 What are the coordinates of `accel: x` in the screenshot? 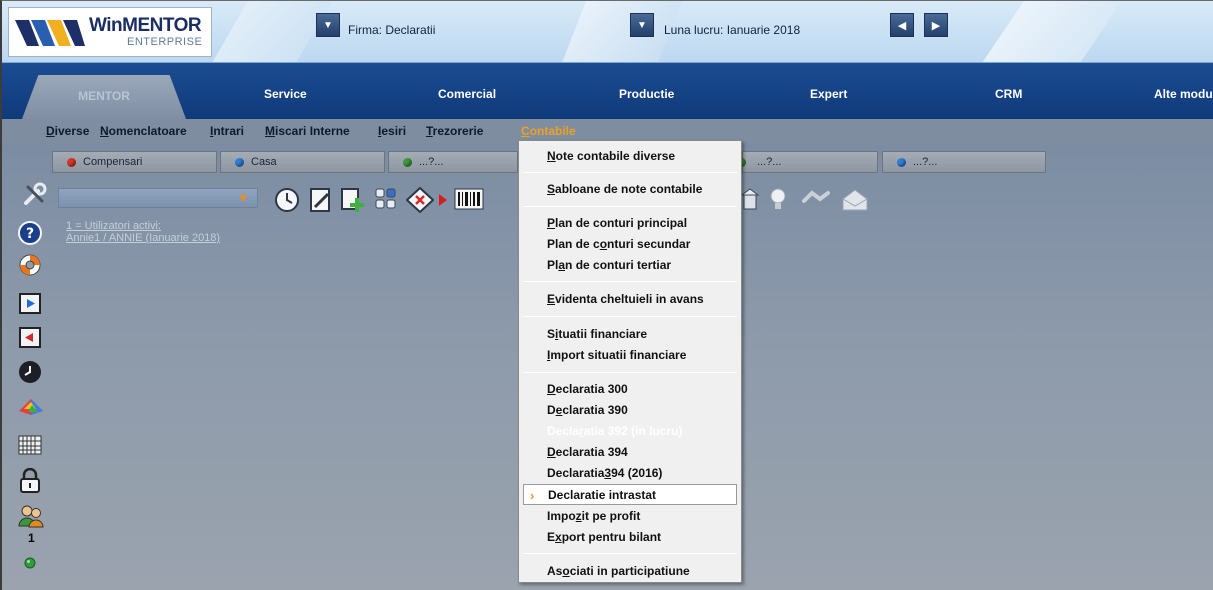 It's located at (558, 536).